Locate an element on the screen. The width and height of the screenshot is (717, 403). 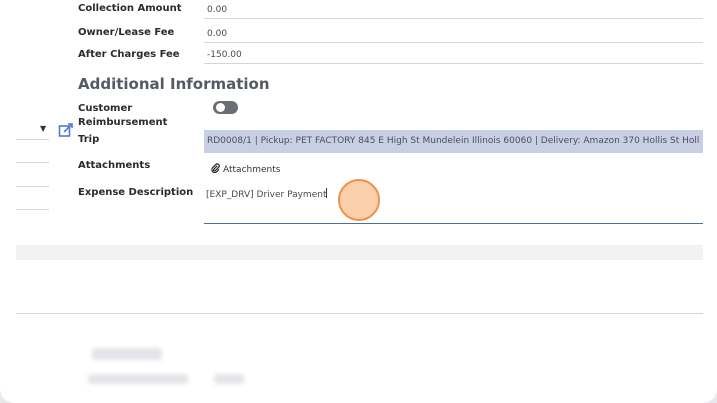
text-caret is located at coordinates (327, 193).